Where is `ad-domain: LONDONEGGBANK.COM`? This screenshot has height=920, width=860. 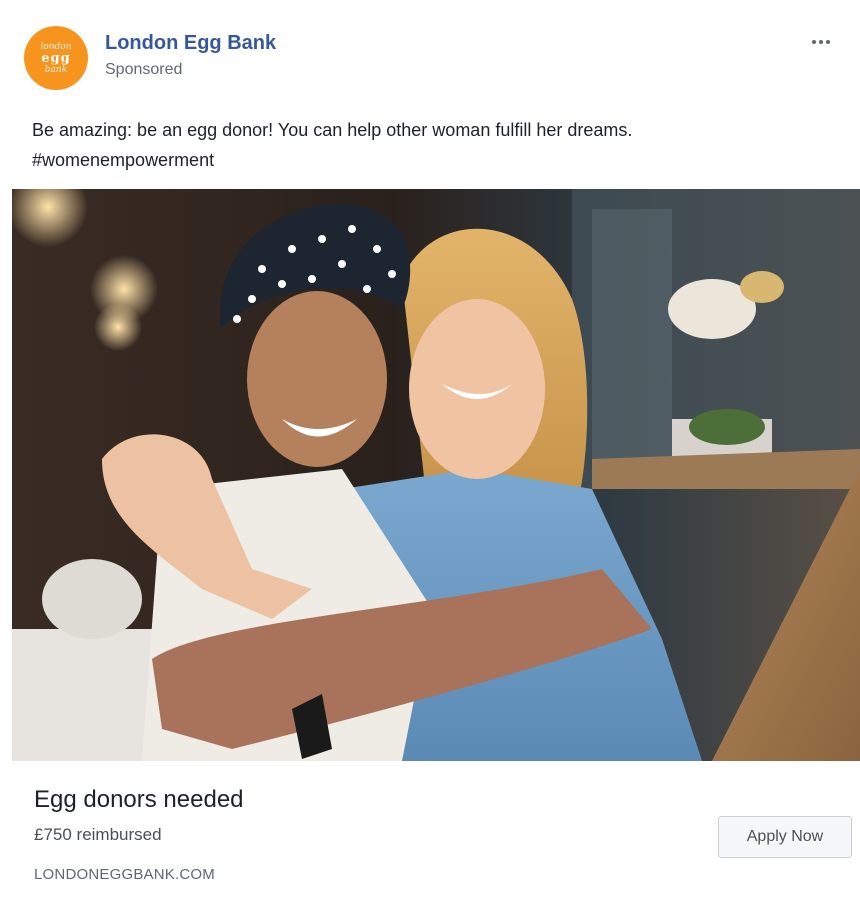
ad-domain: LONDONEGGBANK.COM is located at coordinates (124, 874).